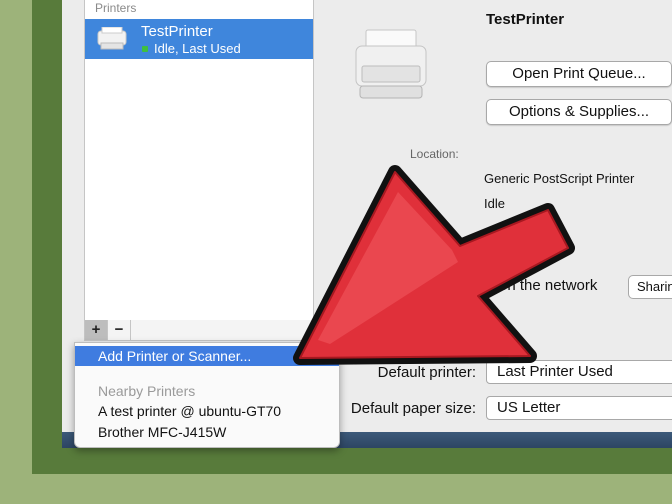 This screenshot has width=672, height=504. What do you see at coordinates (650, 287) in the screenshot?
I see `sharing-preferences-button: Sharin` at bounding box center [650, 287].